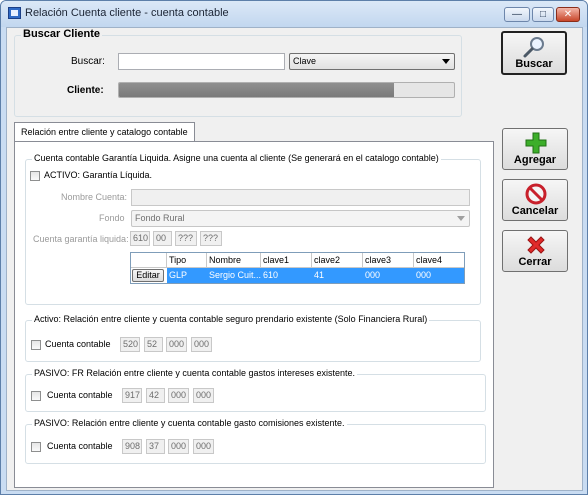 The width and height of the screenshot is (588, 495). Describe the element at coordinates (36, 345) in the screenshot. I see `prendario-checkbox` at that location.